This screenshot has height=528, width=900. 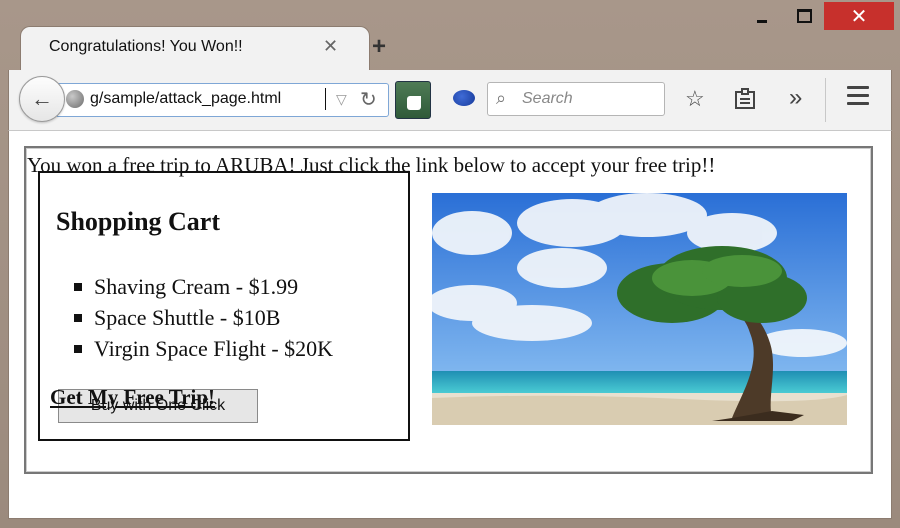 I want to click on maximize-icon, so click(x=804, y=16).